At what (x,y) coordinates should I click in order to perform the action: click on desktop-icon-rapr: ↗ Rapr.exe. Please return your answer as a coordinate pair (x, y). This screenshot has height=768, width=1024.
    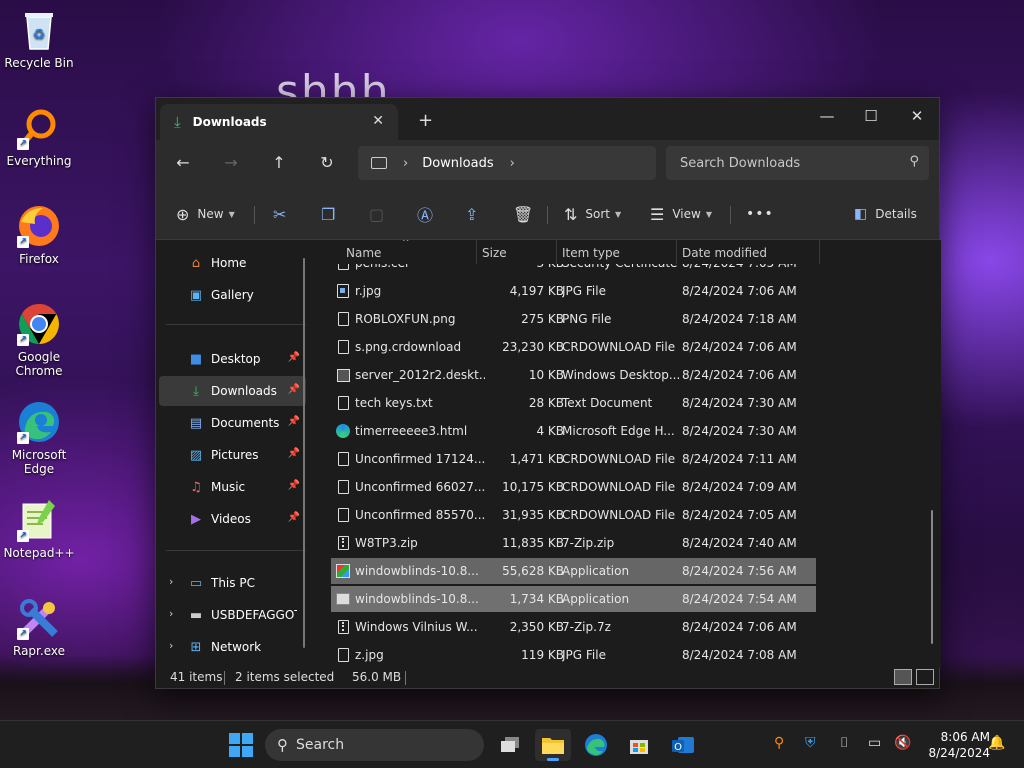
    Looking at the image, I should click on (39, 627).